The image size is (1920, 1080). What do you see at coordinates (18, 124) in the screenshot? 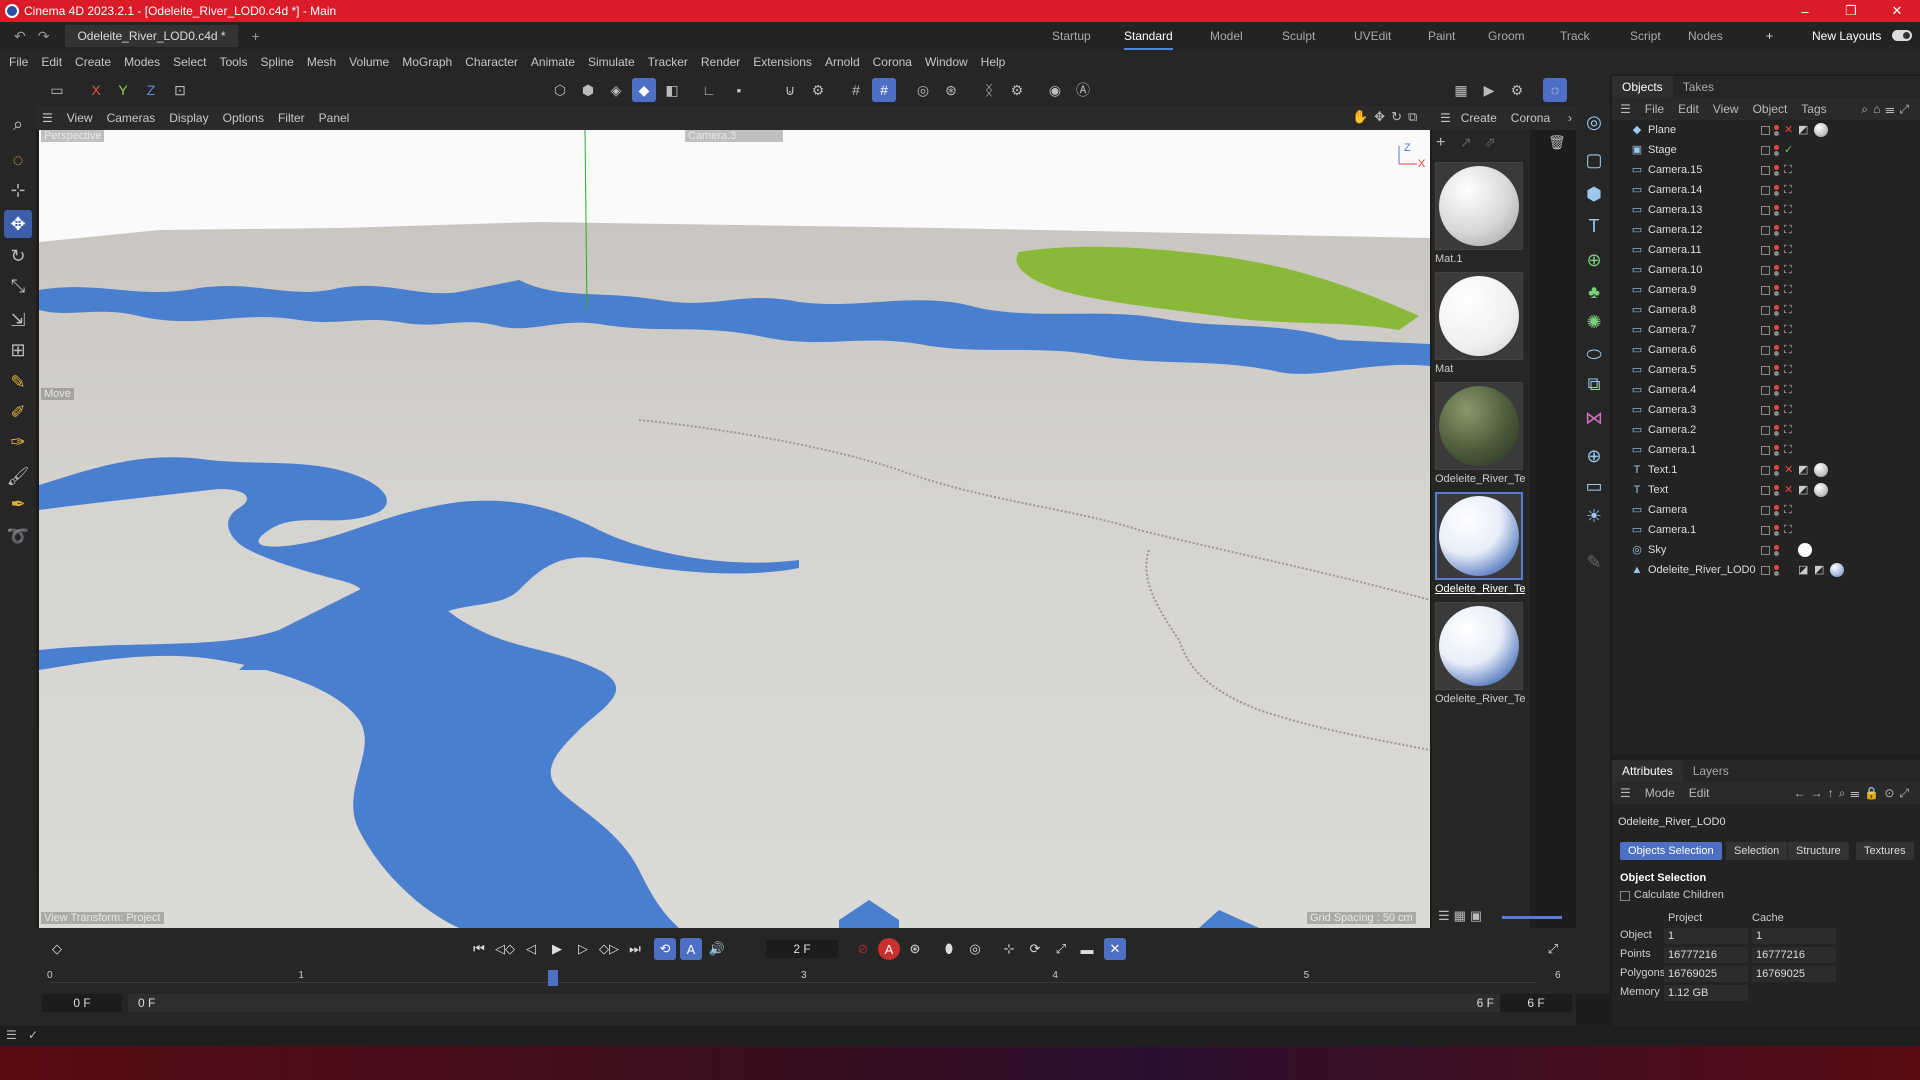
I see `search-icon: ⌕` at bounding box center [18, 124].